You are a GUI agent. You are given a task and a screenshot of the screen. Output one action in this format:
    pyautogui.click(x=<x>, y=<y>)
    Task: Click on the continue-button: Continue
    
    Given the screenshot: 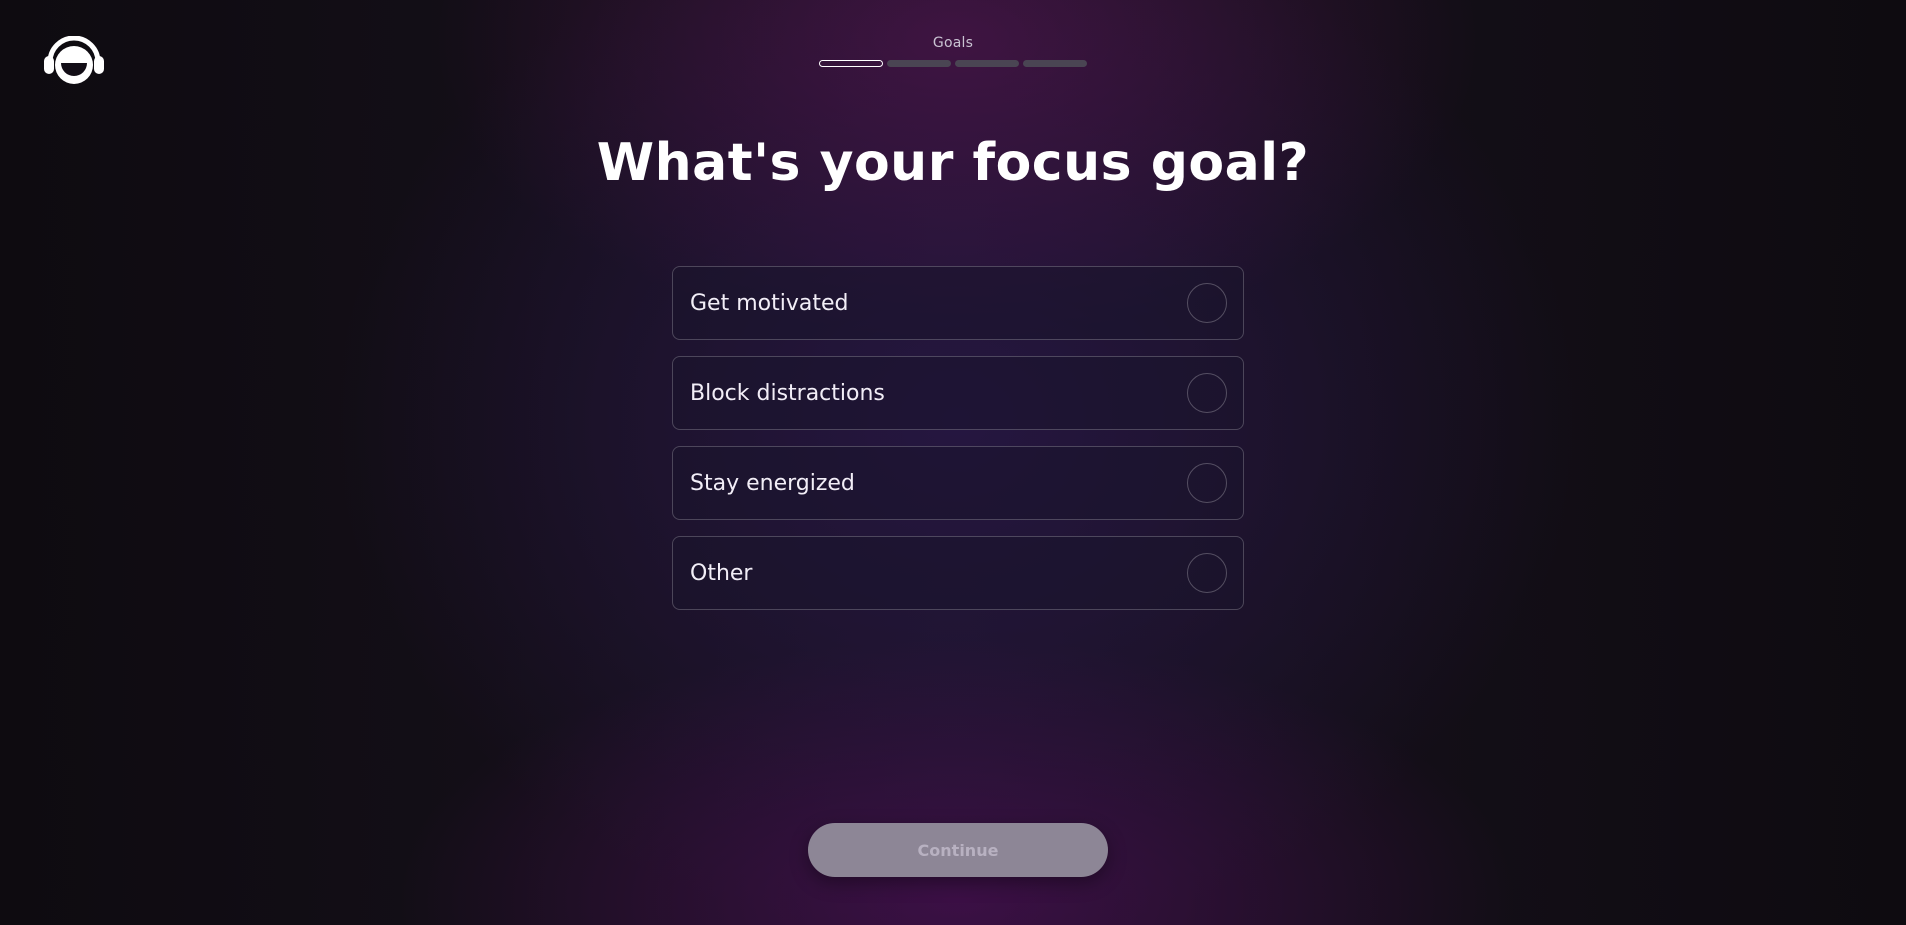 What is the action you would take?
    pyautogui.click(x=958, y=850)
    